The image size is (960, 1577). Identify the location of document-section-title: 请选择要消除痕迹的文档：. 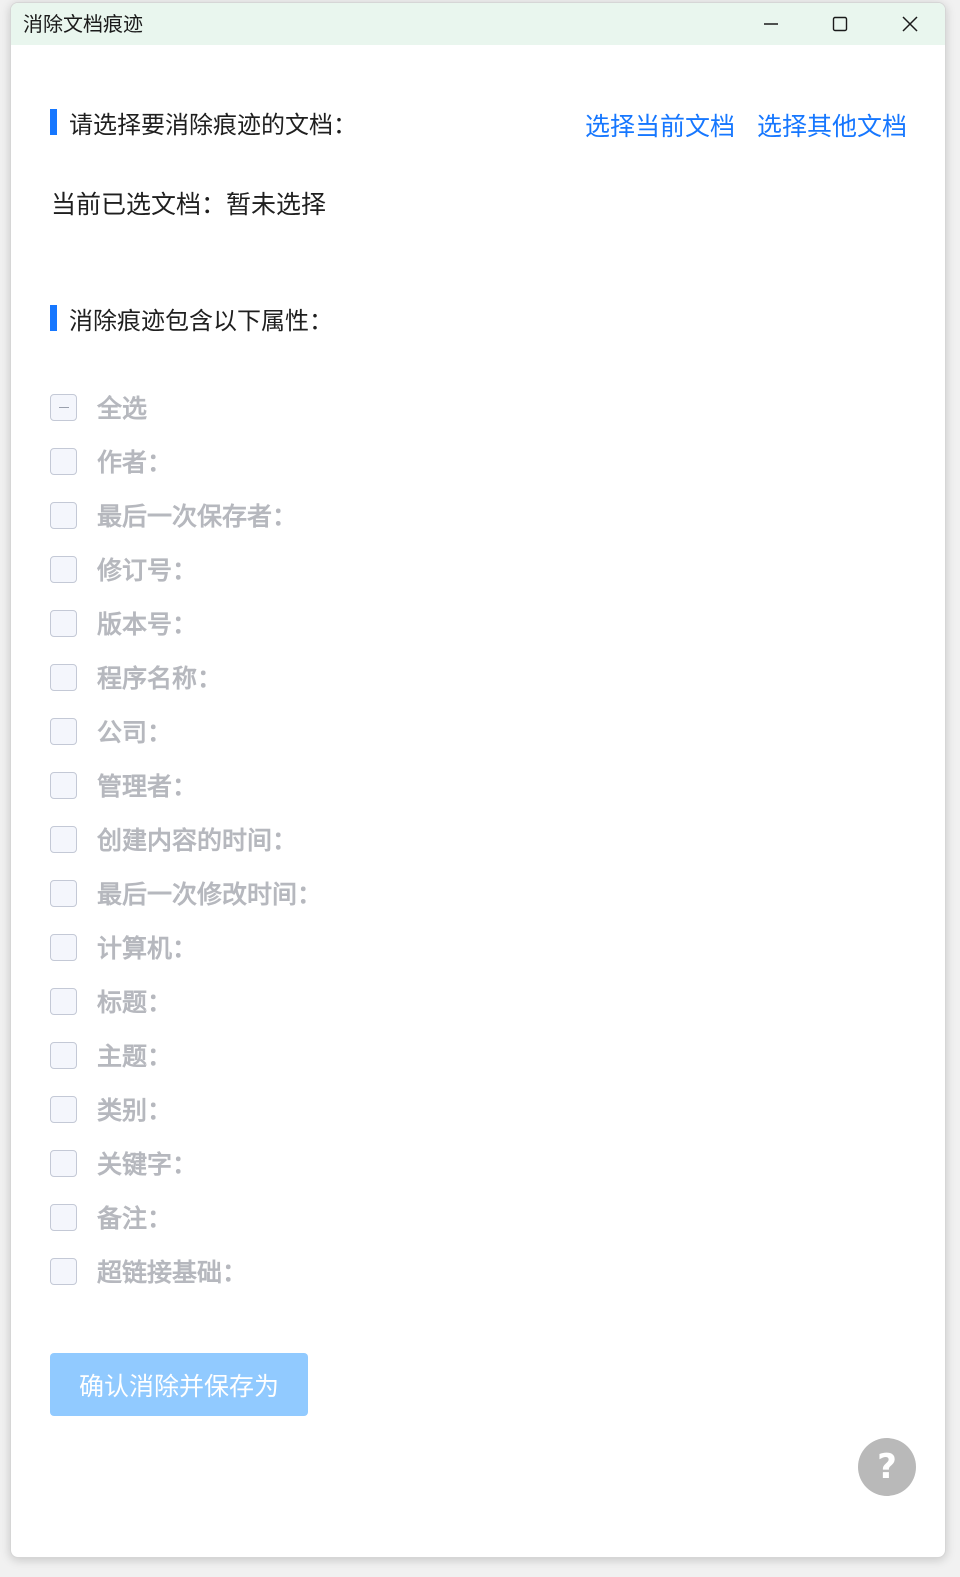
(213, 124).